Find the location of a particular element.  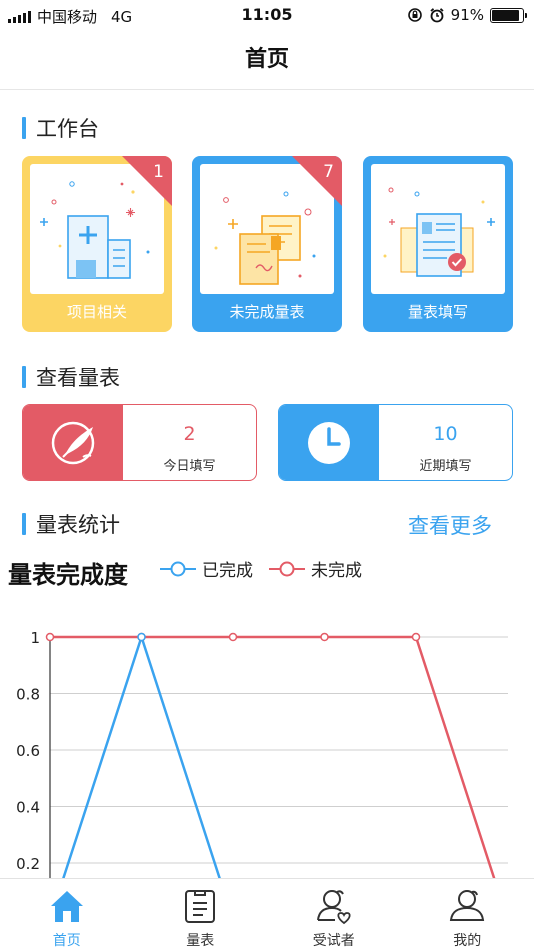

y-tick-label: 0.2 is located at coordinates (28, 864).